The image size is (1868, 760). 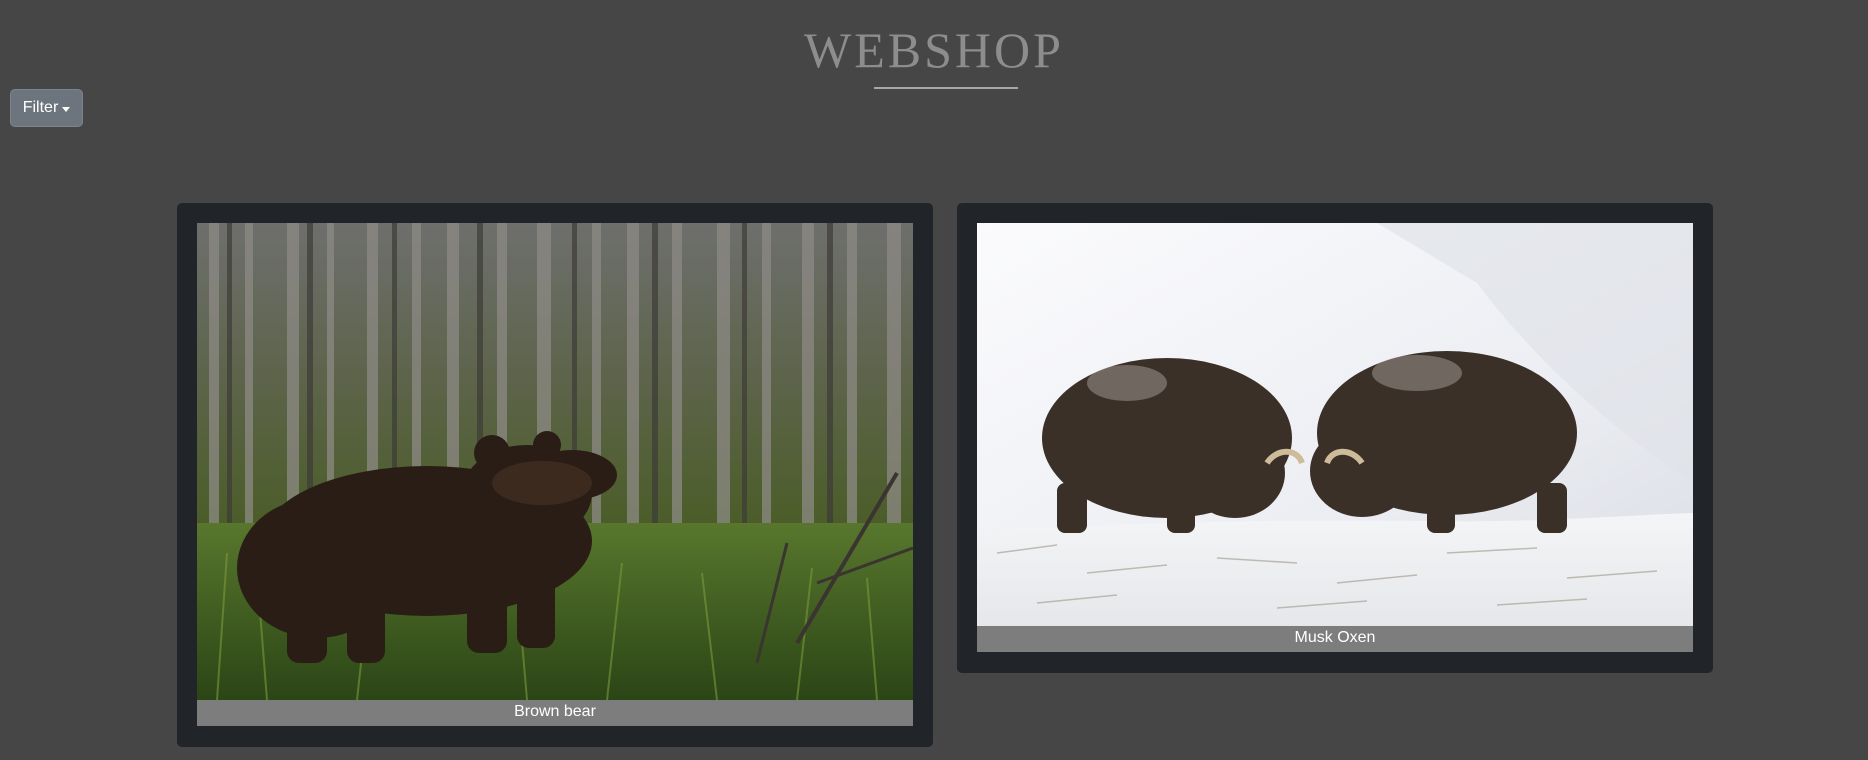 I want to click on filter-button-label: Filter, so click(x=40, y=107).